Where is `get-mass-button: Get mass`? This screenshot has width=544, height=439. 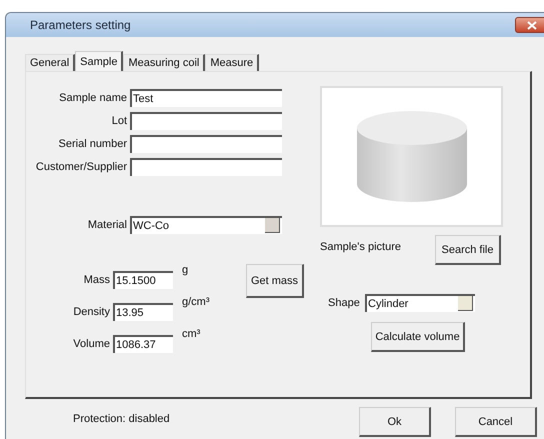 get-mass-button: Get mass is located at coordinates (275, 281).